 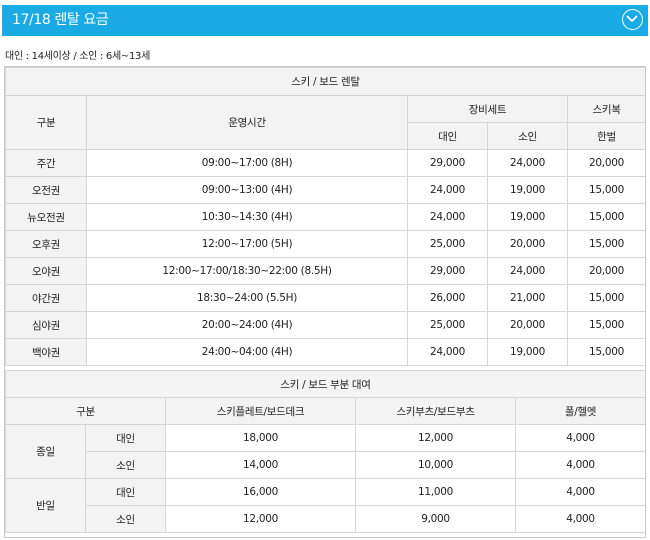 I want to click on age-note: 대인 : 14세이상 / 소인 : 6세~13세, so click(x=77, y=56).